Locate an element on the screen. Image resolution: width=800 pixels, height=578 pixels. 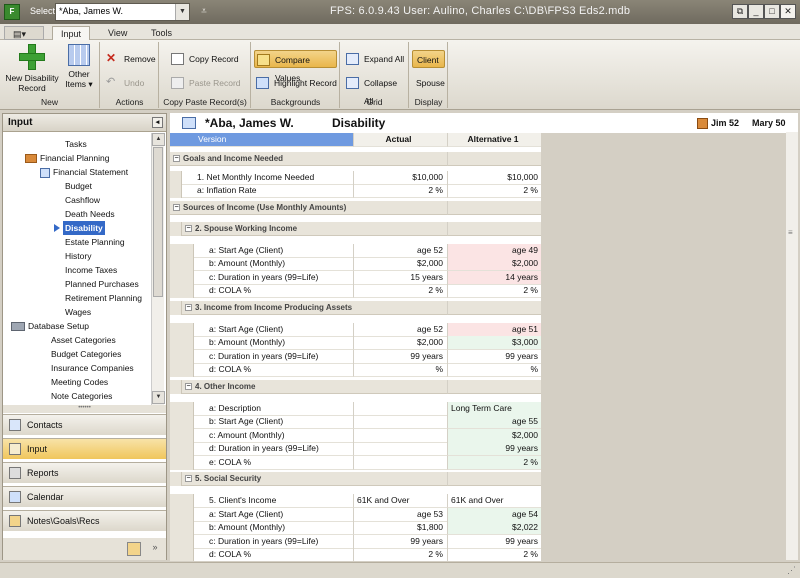
scroll-down-icon: ▼ is located at coordinates (158, 397).